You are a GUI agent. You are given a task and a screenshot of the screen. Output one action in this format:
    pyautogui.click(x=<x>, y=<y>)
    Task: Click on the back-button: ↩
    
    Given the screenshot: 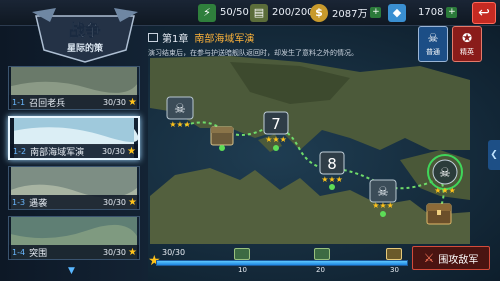 What is the action you would take?
    pyautogui.click(x=484, y=13)
    